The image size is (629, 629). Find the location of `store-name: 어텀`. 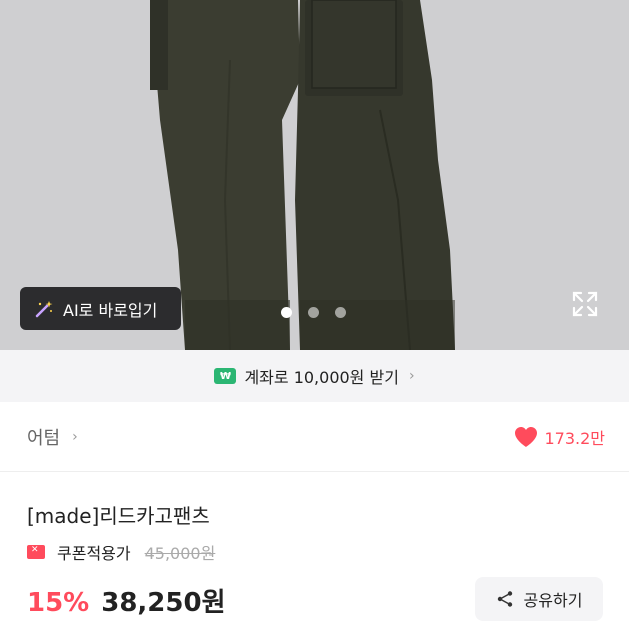

store-name: 어텀 is located at coordinates (44, 438).